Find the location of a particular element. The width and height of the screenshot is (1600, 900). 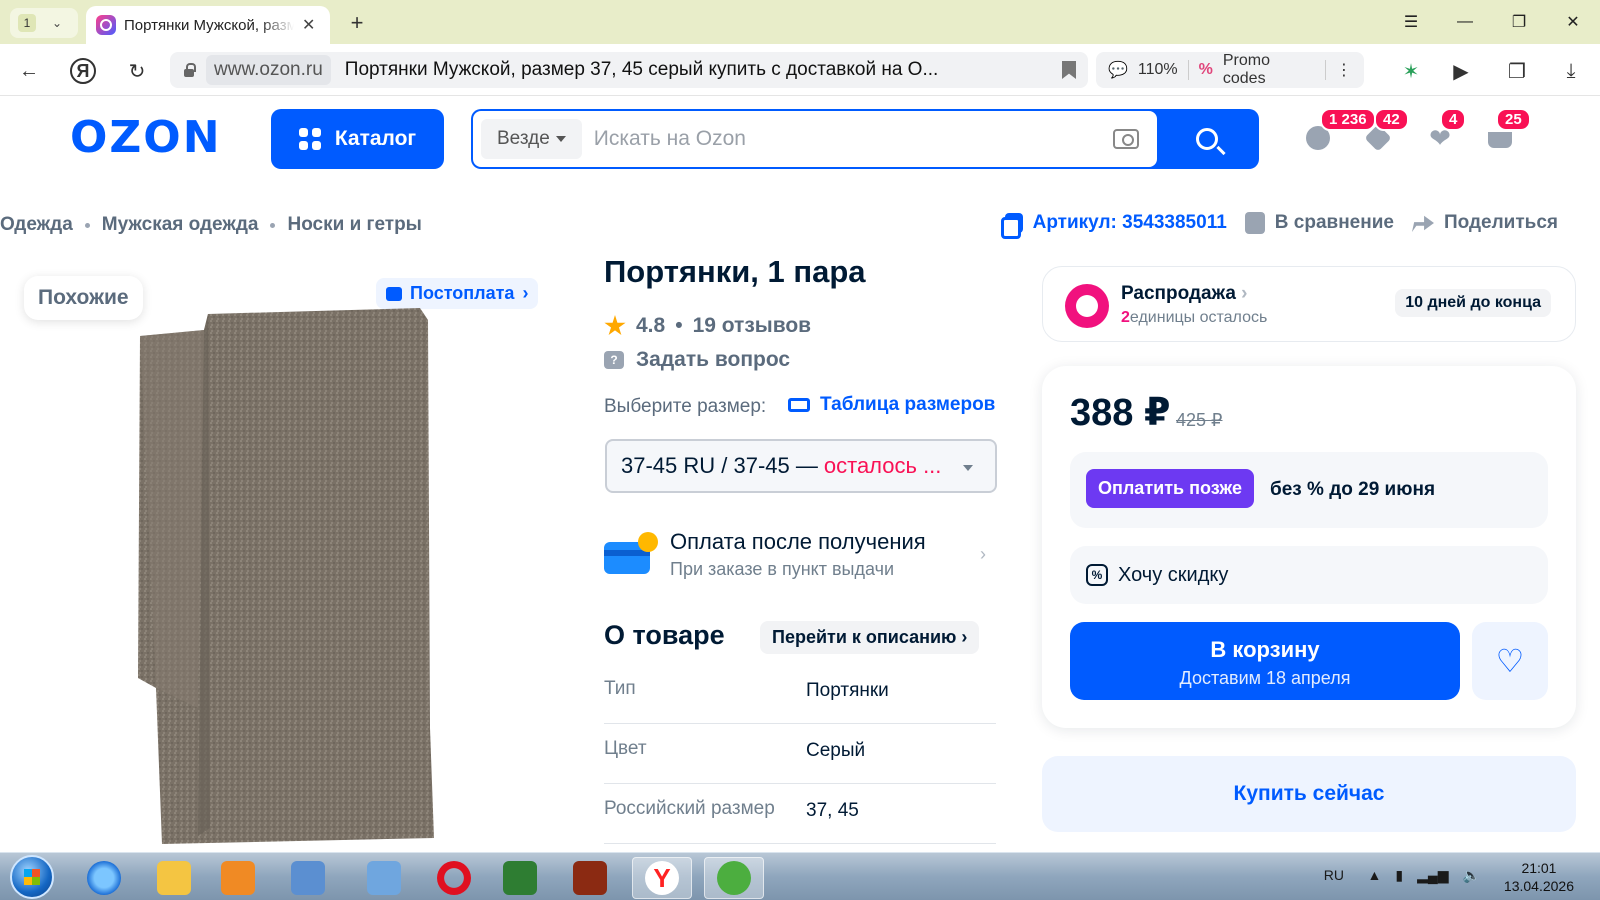

share-label: Поделиться is located at coordinates (1500, 222).